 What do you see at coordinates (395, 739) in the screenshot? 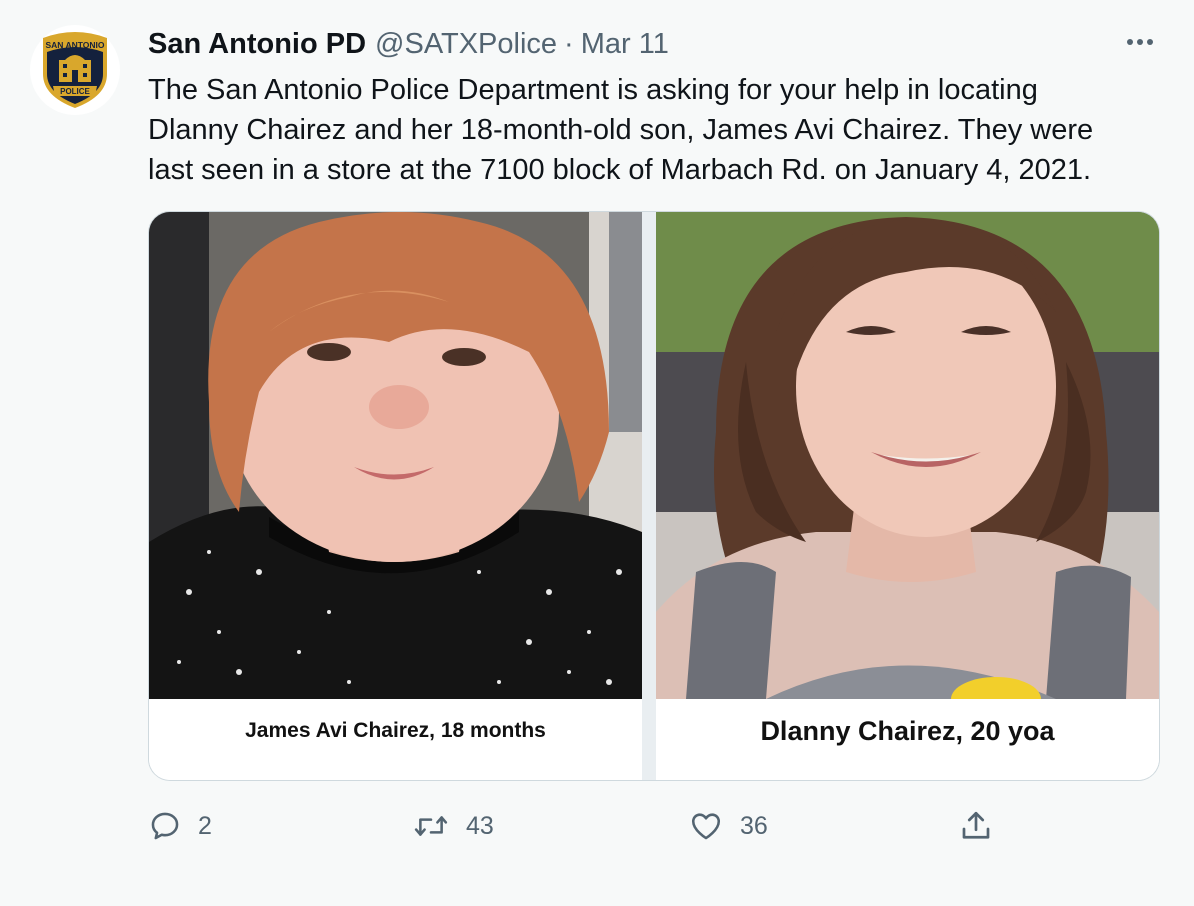
I see `child-caption: James Avi Chairez, 18 months` at bounding box center [395, 739].